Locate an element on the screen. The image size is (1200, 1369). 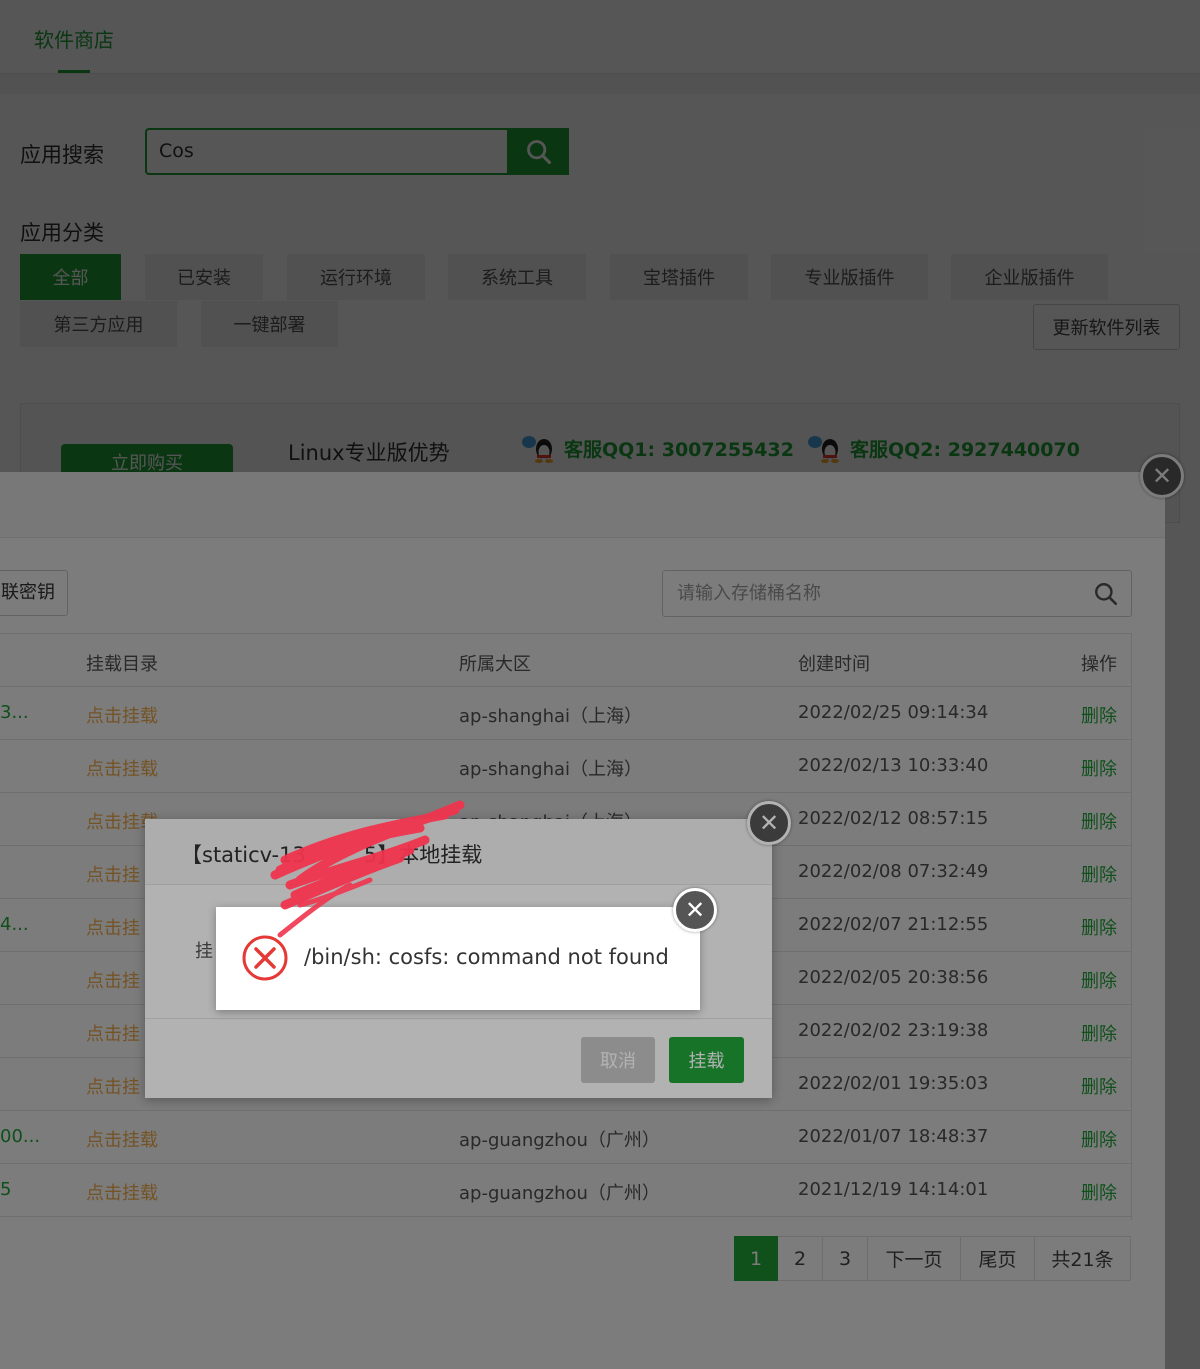
error-toast: /bin/sh: cosfs: command not found is located at coordinates (458, 958).